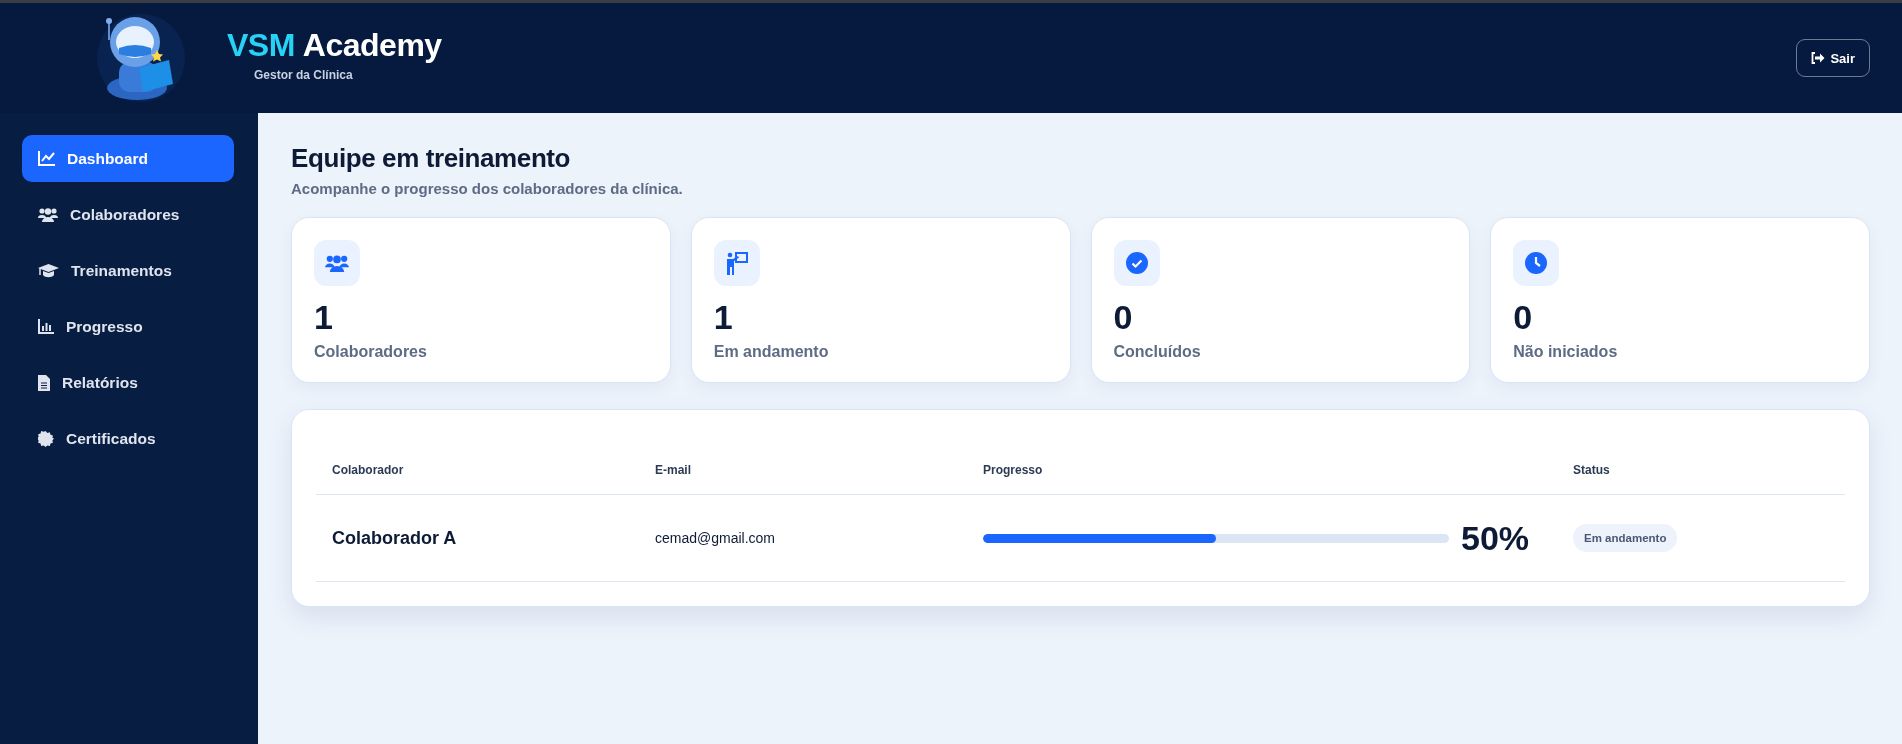 Image resolution: width=1902 pixels, height=744 pixels. Describe the element at coordinates (48, 270) in the screenshot. I see `graduation-cap-icon` at that location.